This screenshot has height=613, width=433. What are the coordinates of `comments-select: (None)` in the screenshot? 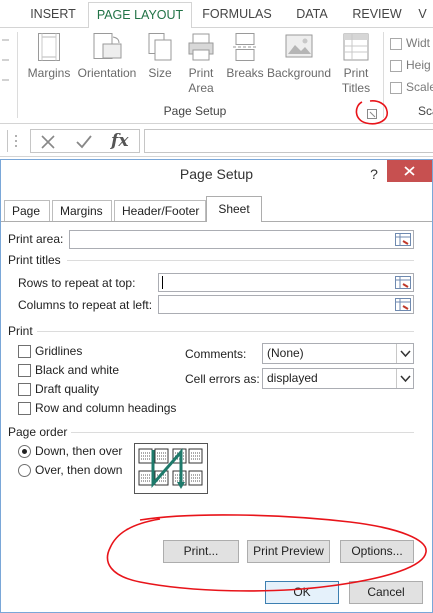 It's located at (338, 353).